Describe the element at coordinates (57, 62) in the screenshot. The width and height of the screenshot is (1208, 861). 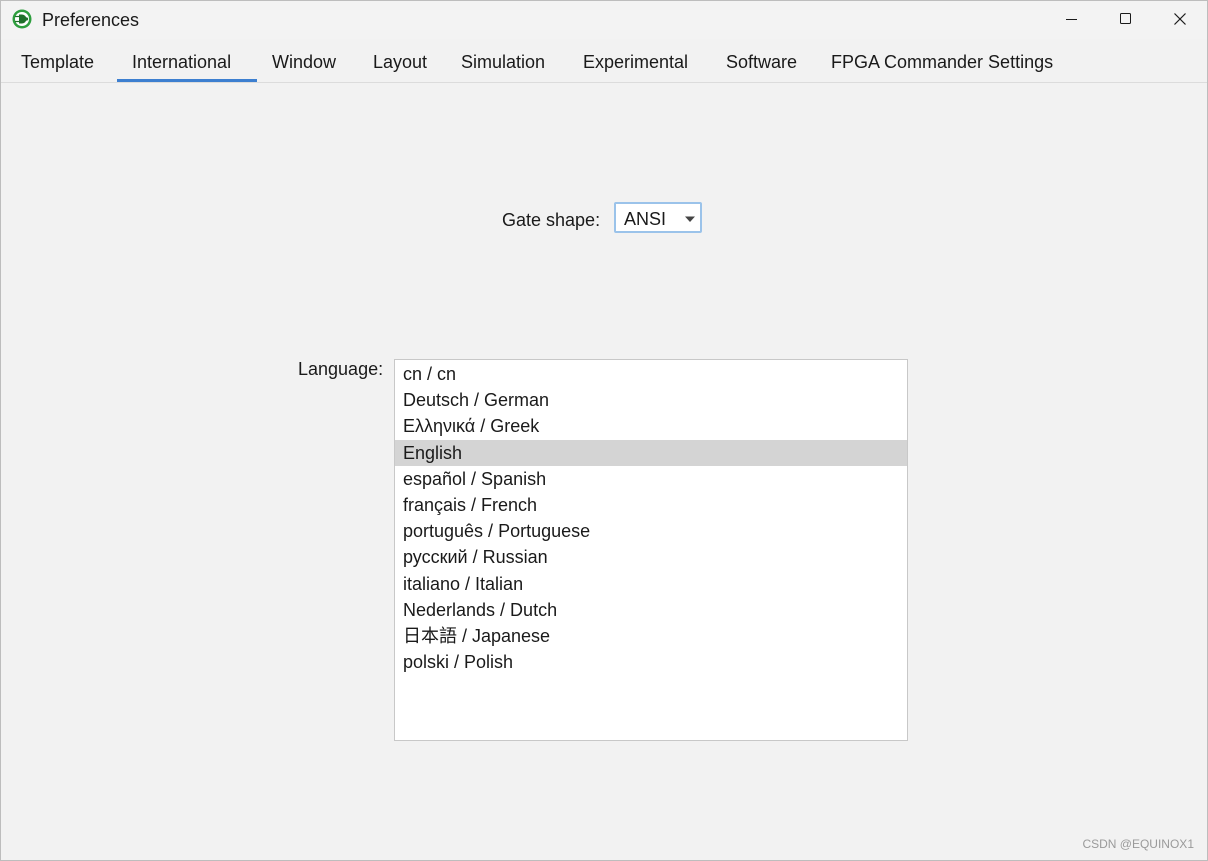
I see `tab-template: Template` at that location.